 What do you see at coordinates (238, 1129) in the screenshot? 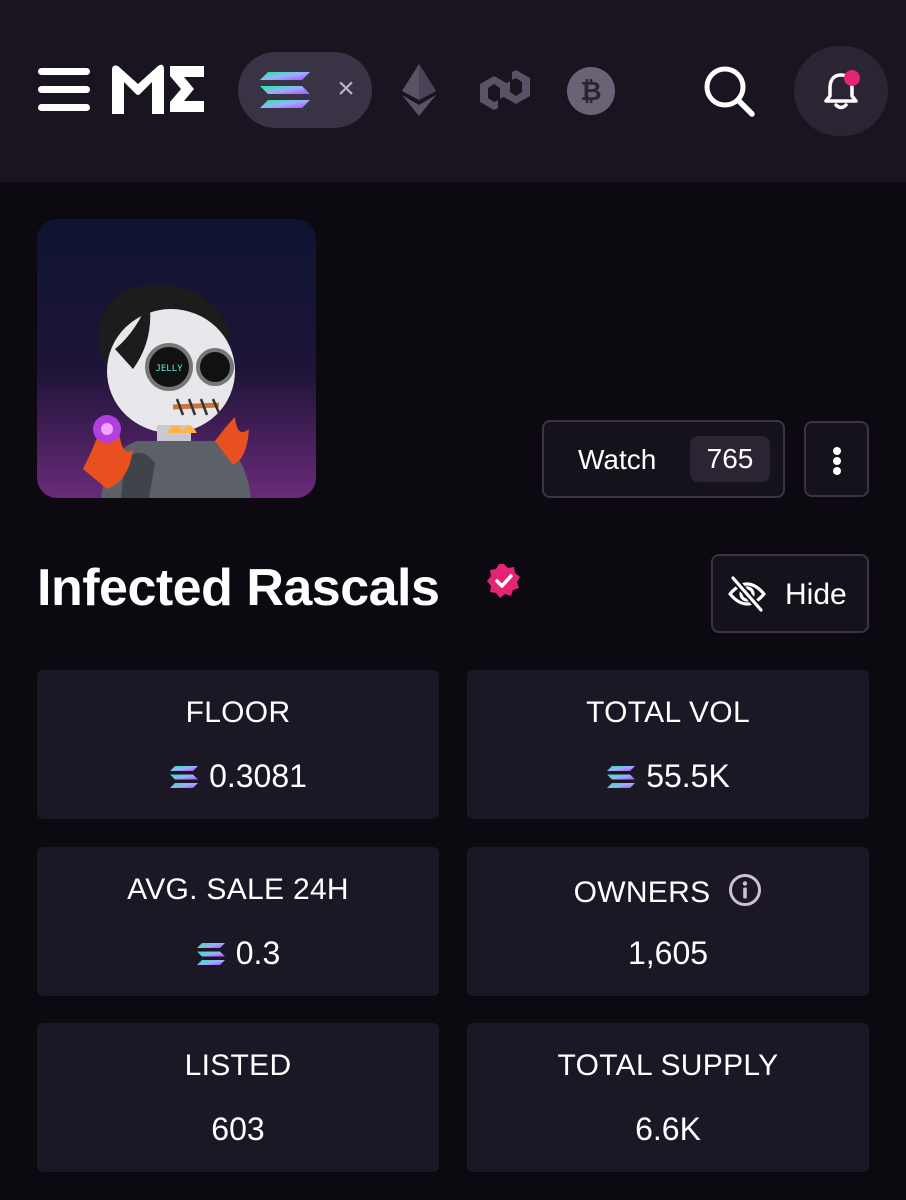
I see `stat-value: 603` at bounding box center [238, 1129].